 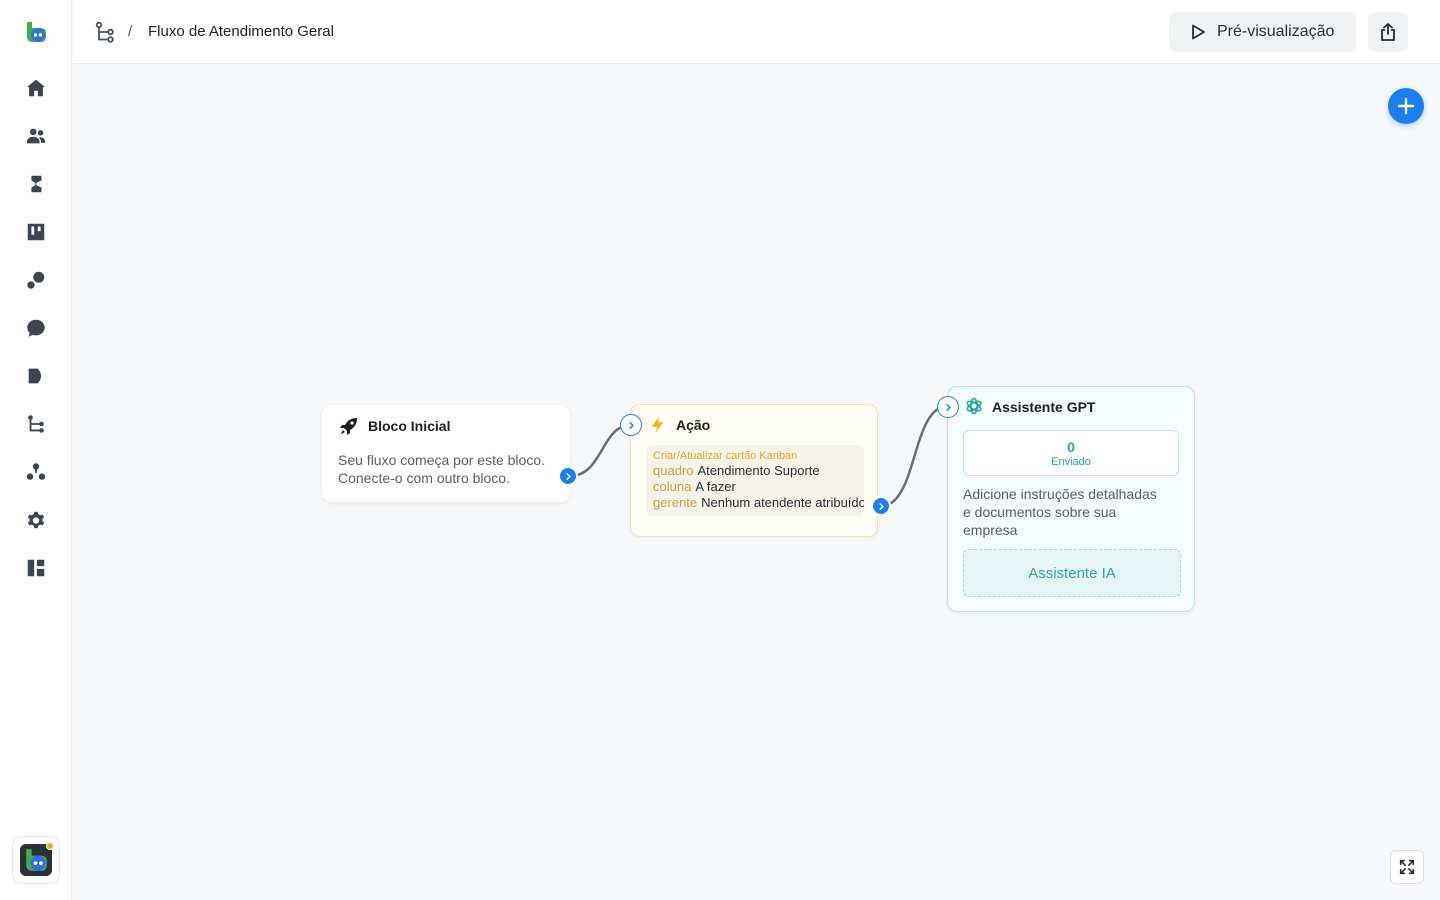 I want to click on preview-button-label: Pré-visualização, so click(x=1276, y=31).